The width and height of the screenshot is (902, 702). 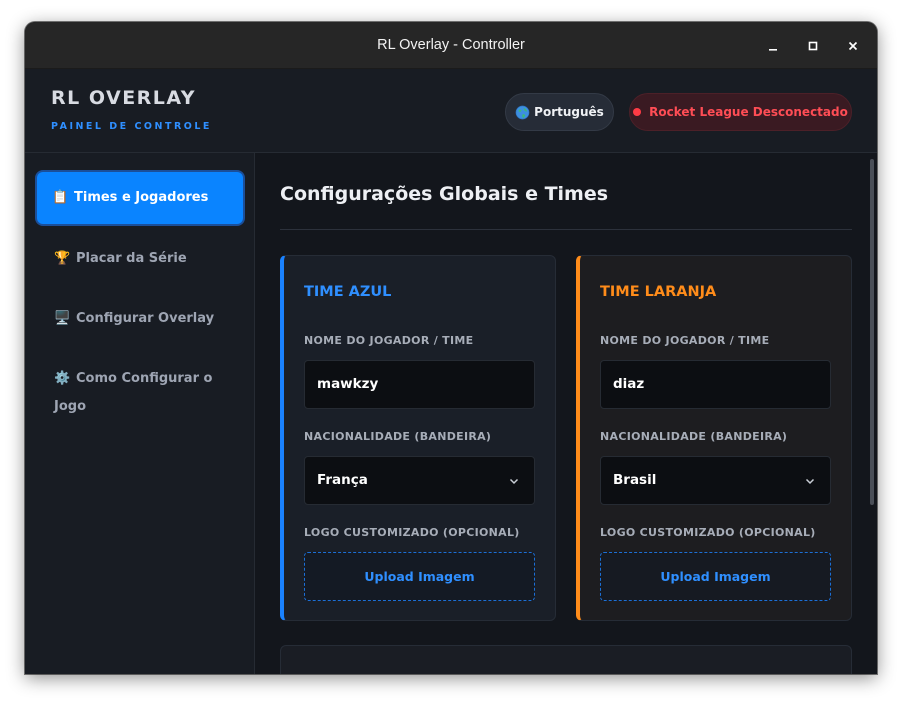 I want to click on sidebar-item-label: Placar da Série, so click(x=131, y=258).